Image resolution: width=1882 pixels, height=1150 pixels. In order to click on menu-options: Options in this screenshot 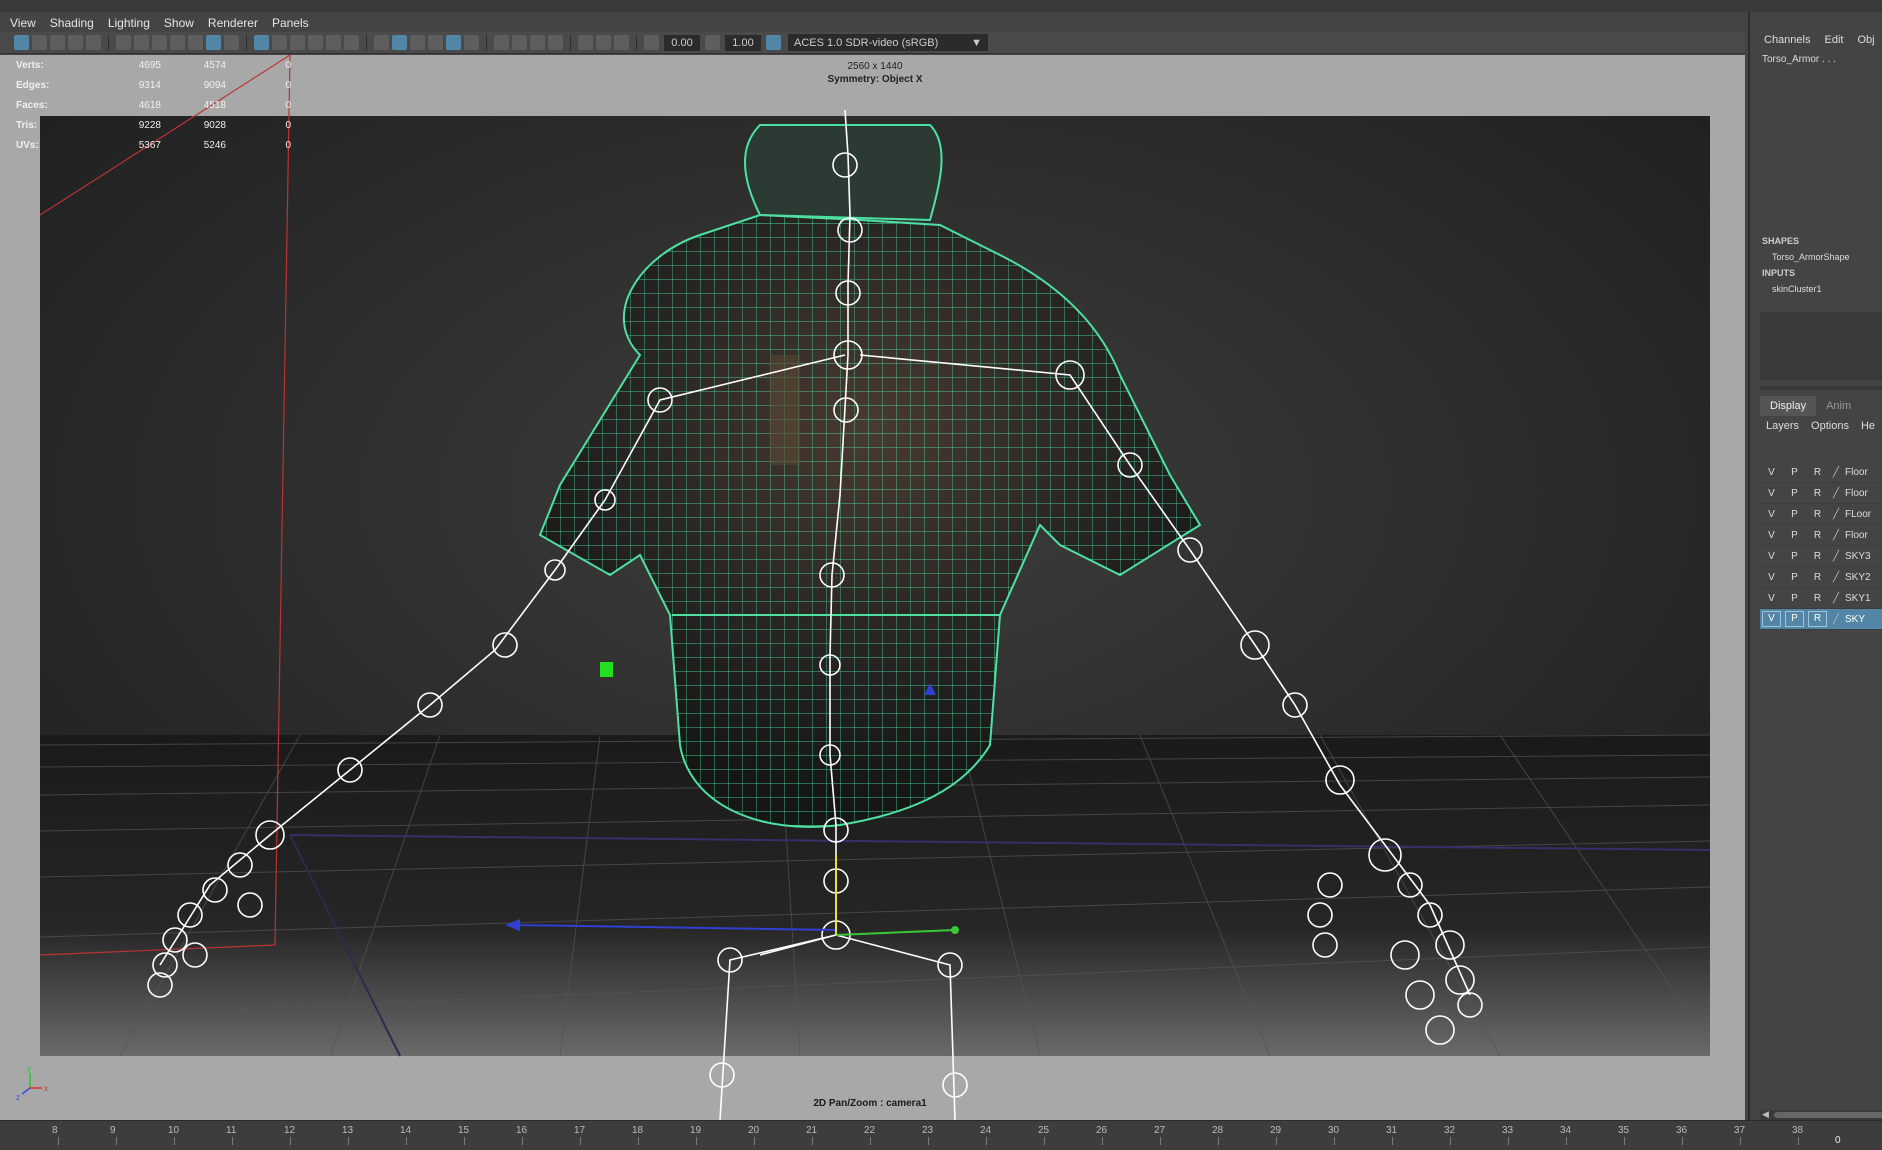, I will do `click(1830, 426)`.